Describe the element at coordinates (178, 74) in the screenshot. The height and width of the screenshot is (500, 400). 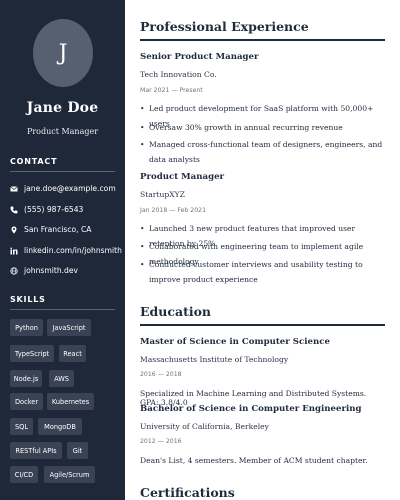
I see `job-company: Tech Innovation Co.` at that location.